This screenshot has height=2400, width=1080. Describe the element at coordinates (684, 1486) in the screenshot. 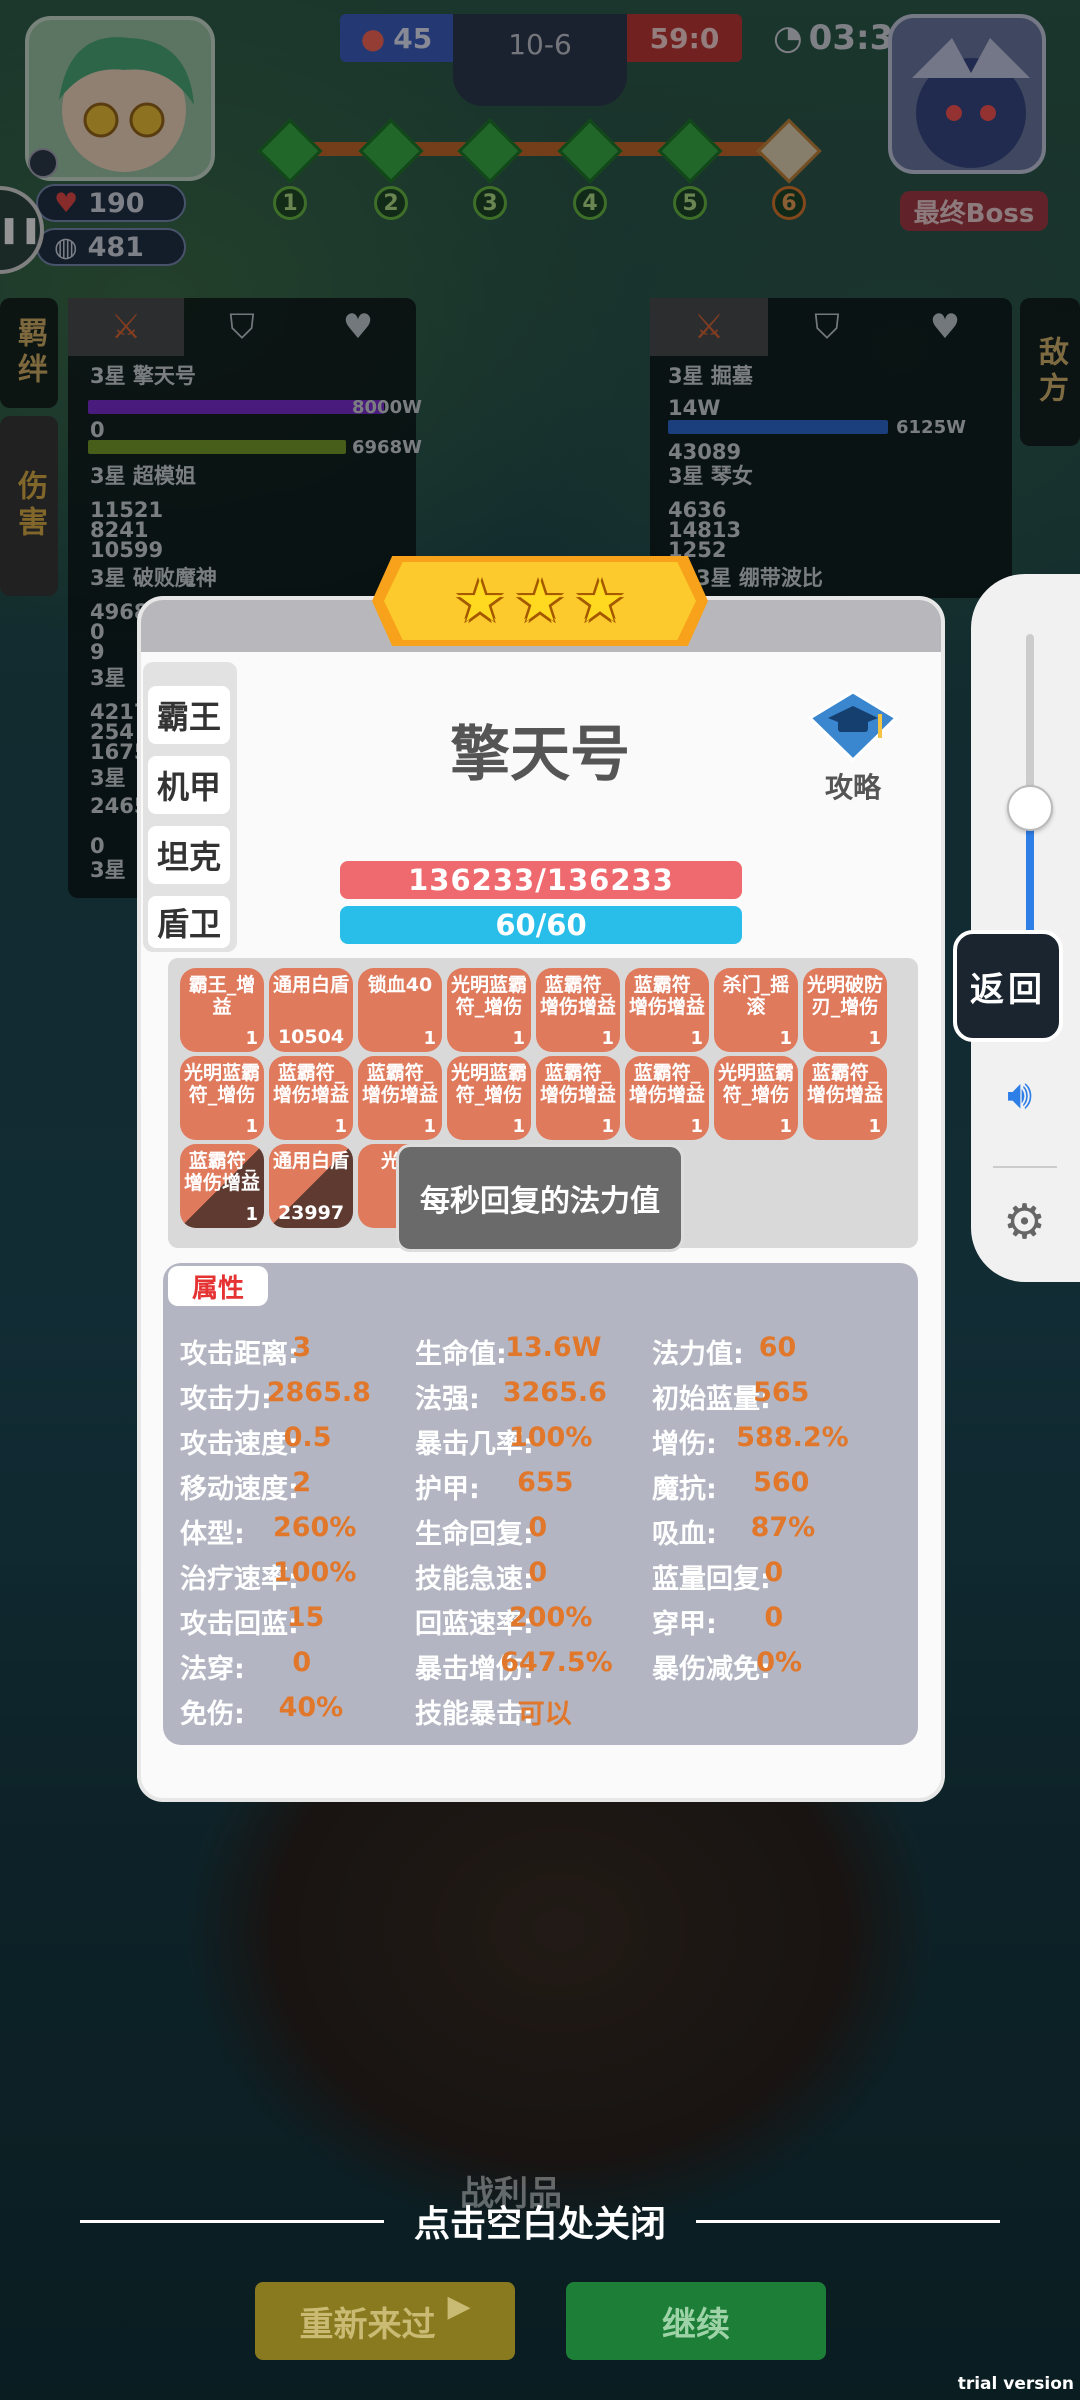

I see `stat-label: 魔抗:` at that location.